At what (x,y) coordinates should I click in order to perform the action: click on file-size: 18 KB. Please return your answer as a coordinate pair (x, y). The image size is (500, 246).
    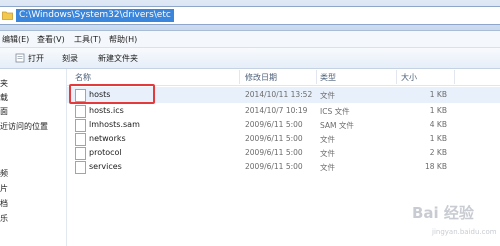
    Looking at the image, I should click on (436, 166).